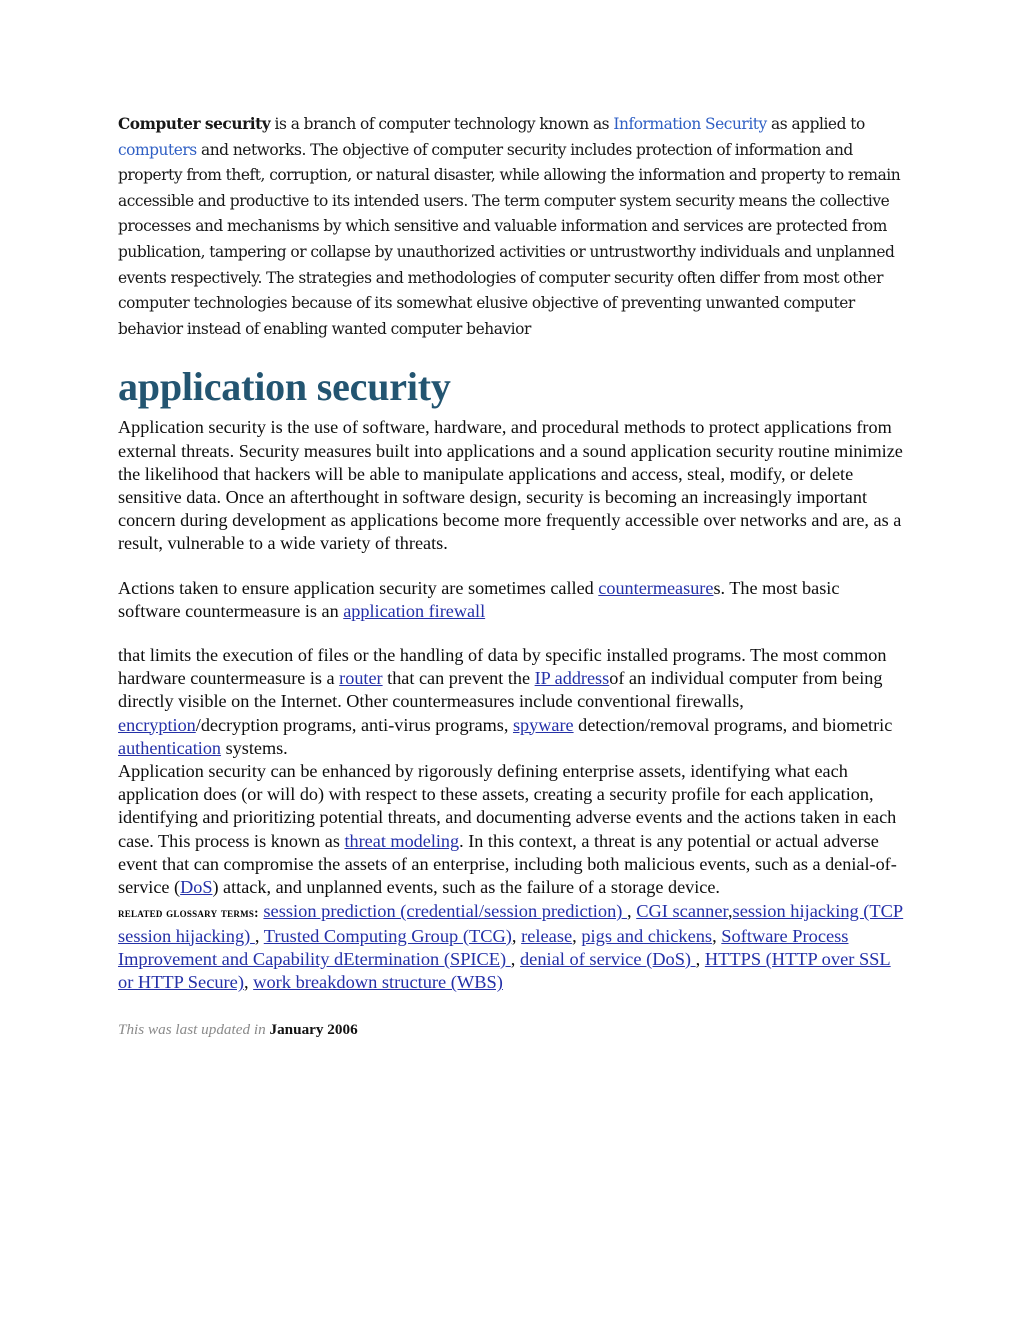 Image resolution: width=1020 pixels, height=1320 pixels. What do you see at coordinates (157, 150) in the screenshot?
I see `link-computers: computers` at bounding box center [157, 150].